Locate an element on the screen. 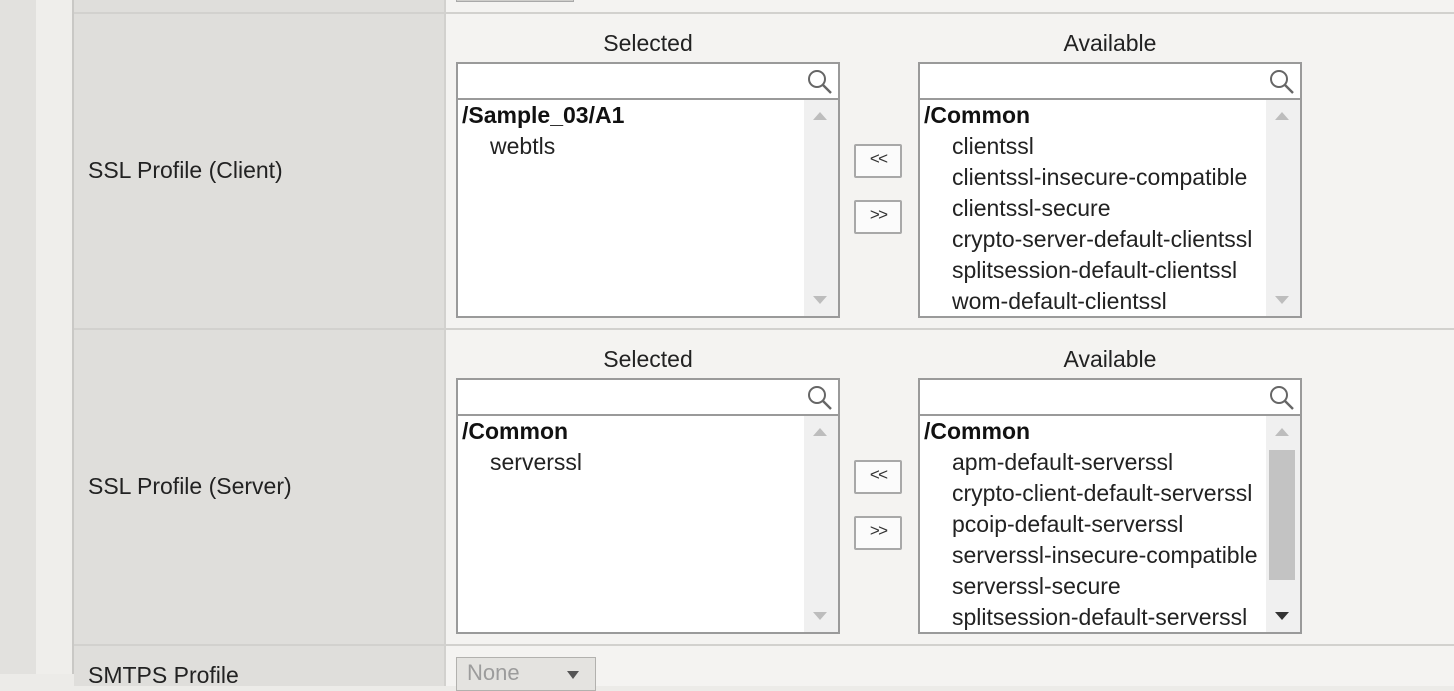  selected-list-items: /Sample_03/A1 webtls is located at coordinates (635, 131).